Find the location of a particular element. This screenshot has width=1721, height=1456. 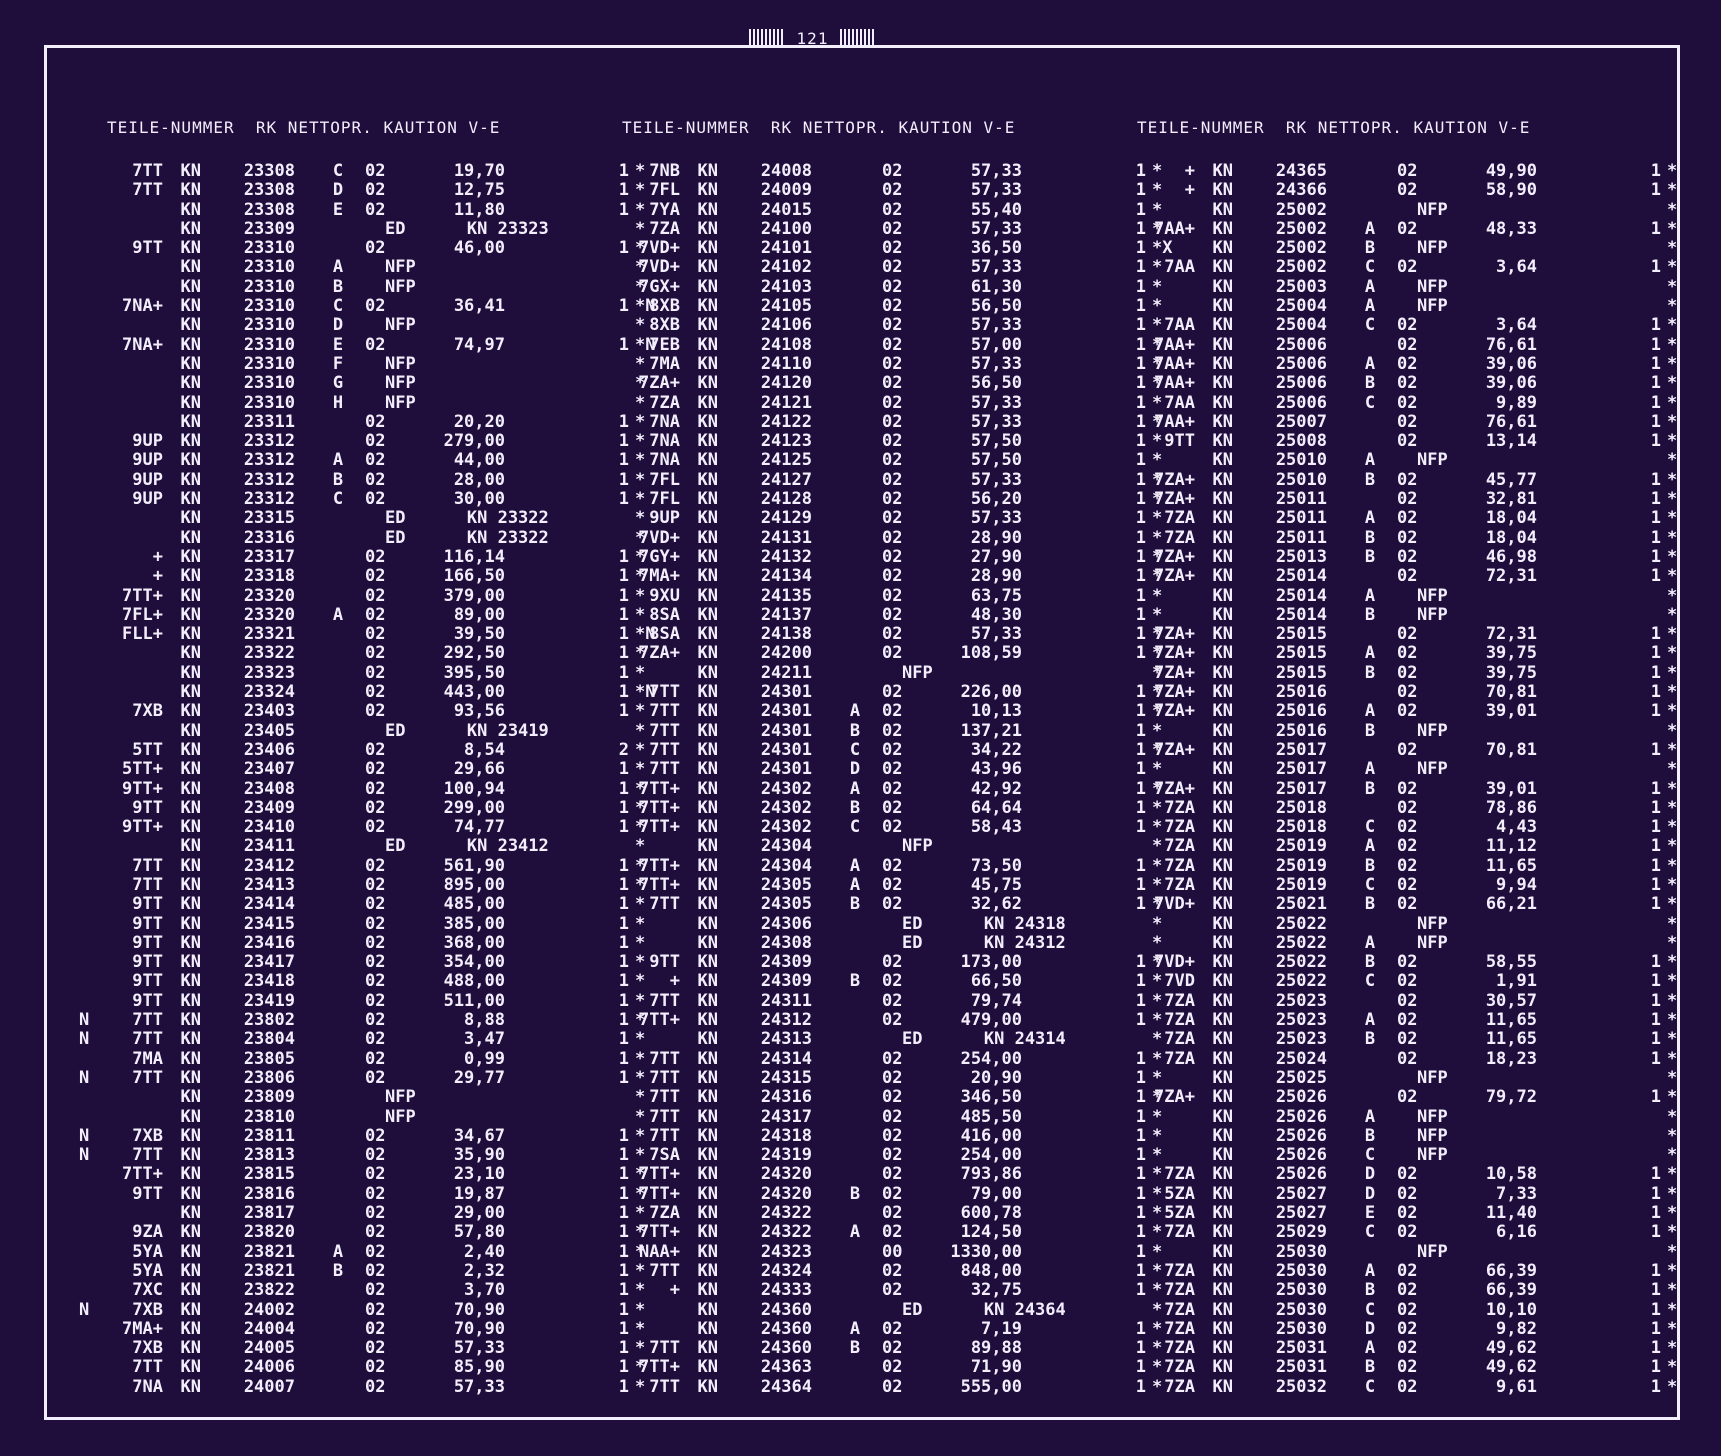

part-number: 23315 is located at coordinates (269, 518).